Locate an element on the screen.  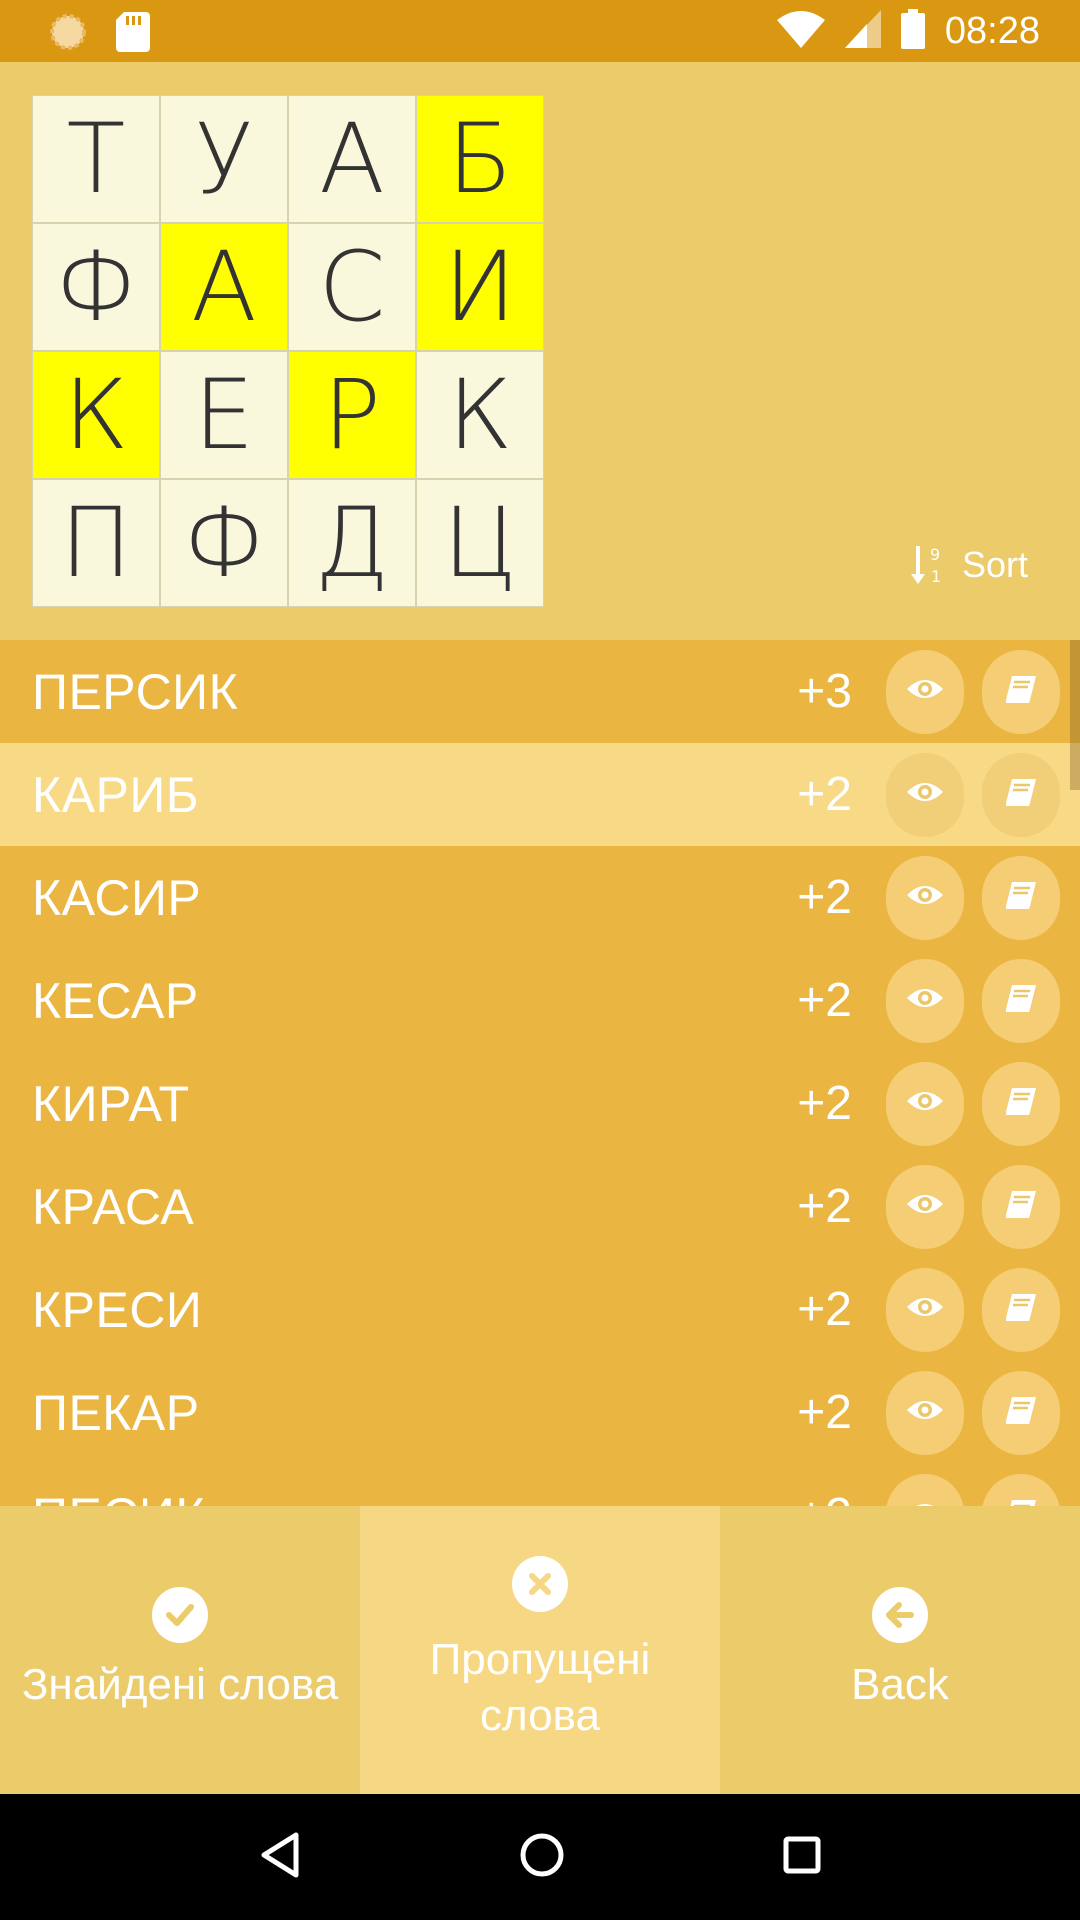
status-bar: 08:28 is located at coordinates (540, 31).